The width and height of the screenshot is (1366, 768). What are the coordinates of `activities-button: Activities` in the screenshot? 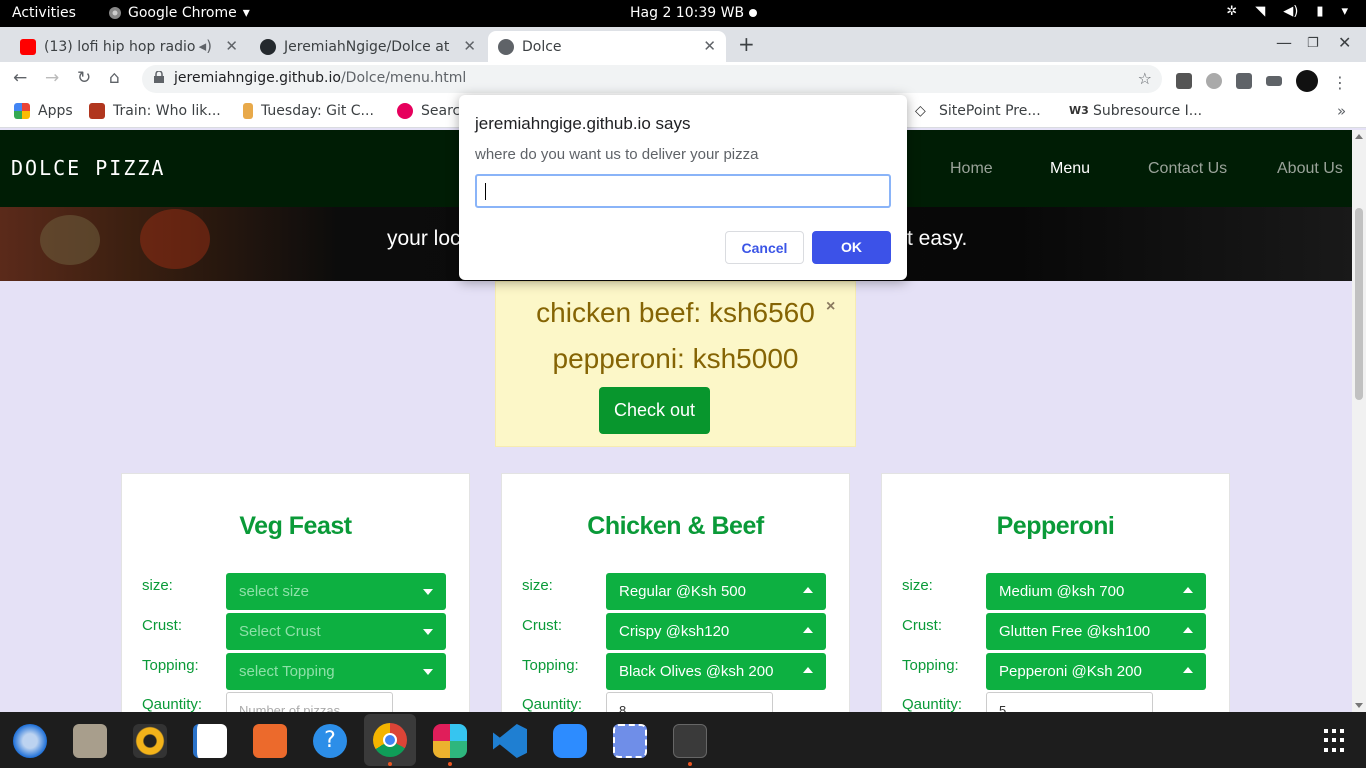 It's located at (44, 13).